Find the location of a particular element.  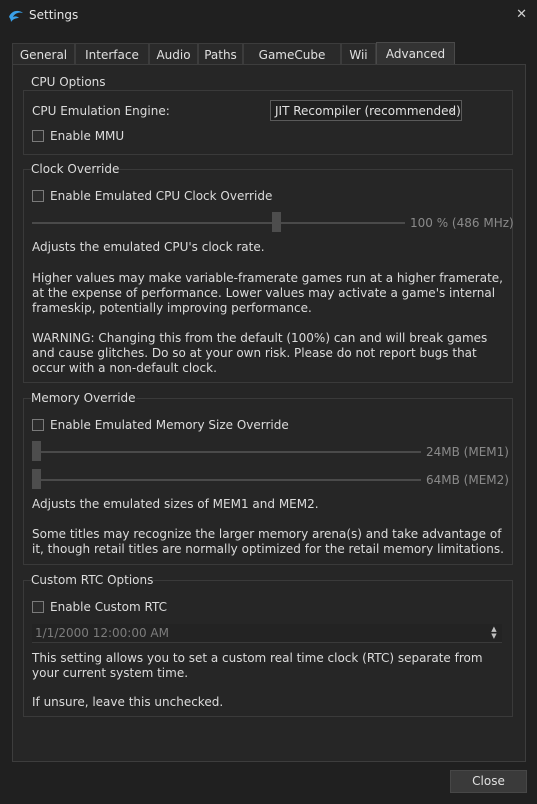

clock-slider-track is located at coordinates (218, 223).